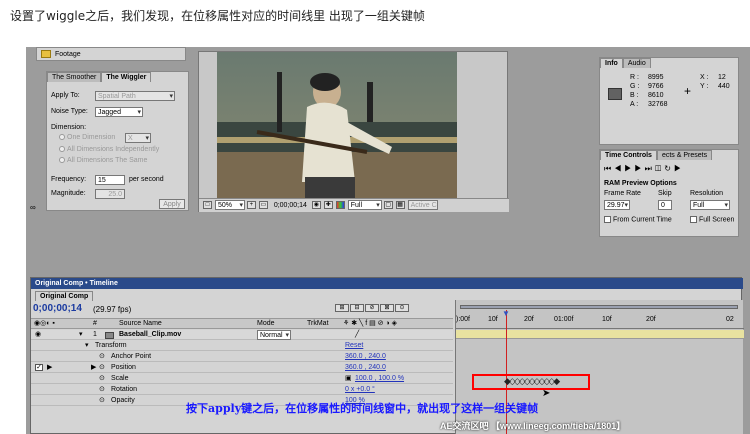 The height and width of the screenshot is (434, 750). Describe the element at coordinates (62, 149) in the screenshot. I see `radio-icon` at that location.